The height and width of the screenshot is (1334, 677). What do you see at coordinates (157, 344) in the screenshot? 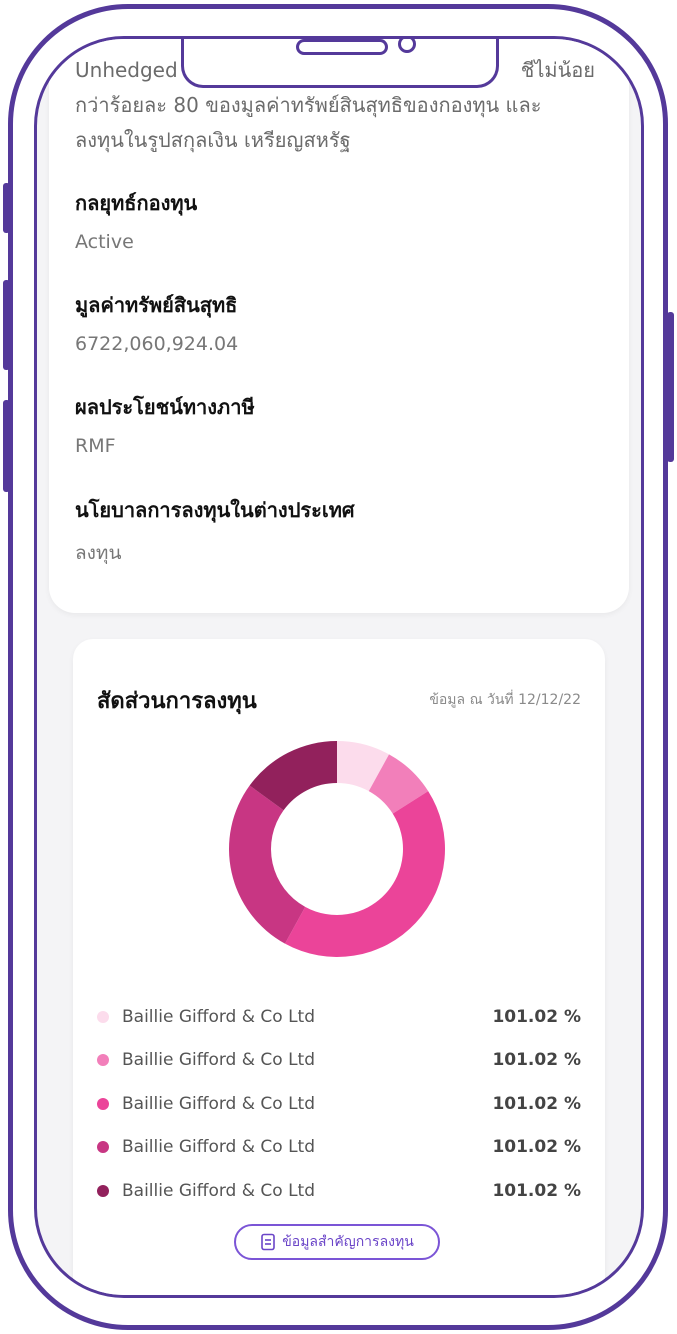
I see `nav-value: 6722,060,924.04` at bounding box center [157, 344].